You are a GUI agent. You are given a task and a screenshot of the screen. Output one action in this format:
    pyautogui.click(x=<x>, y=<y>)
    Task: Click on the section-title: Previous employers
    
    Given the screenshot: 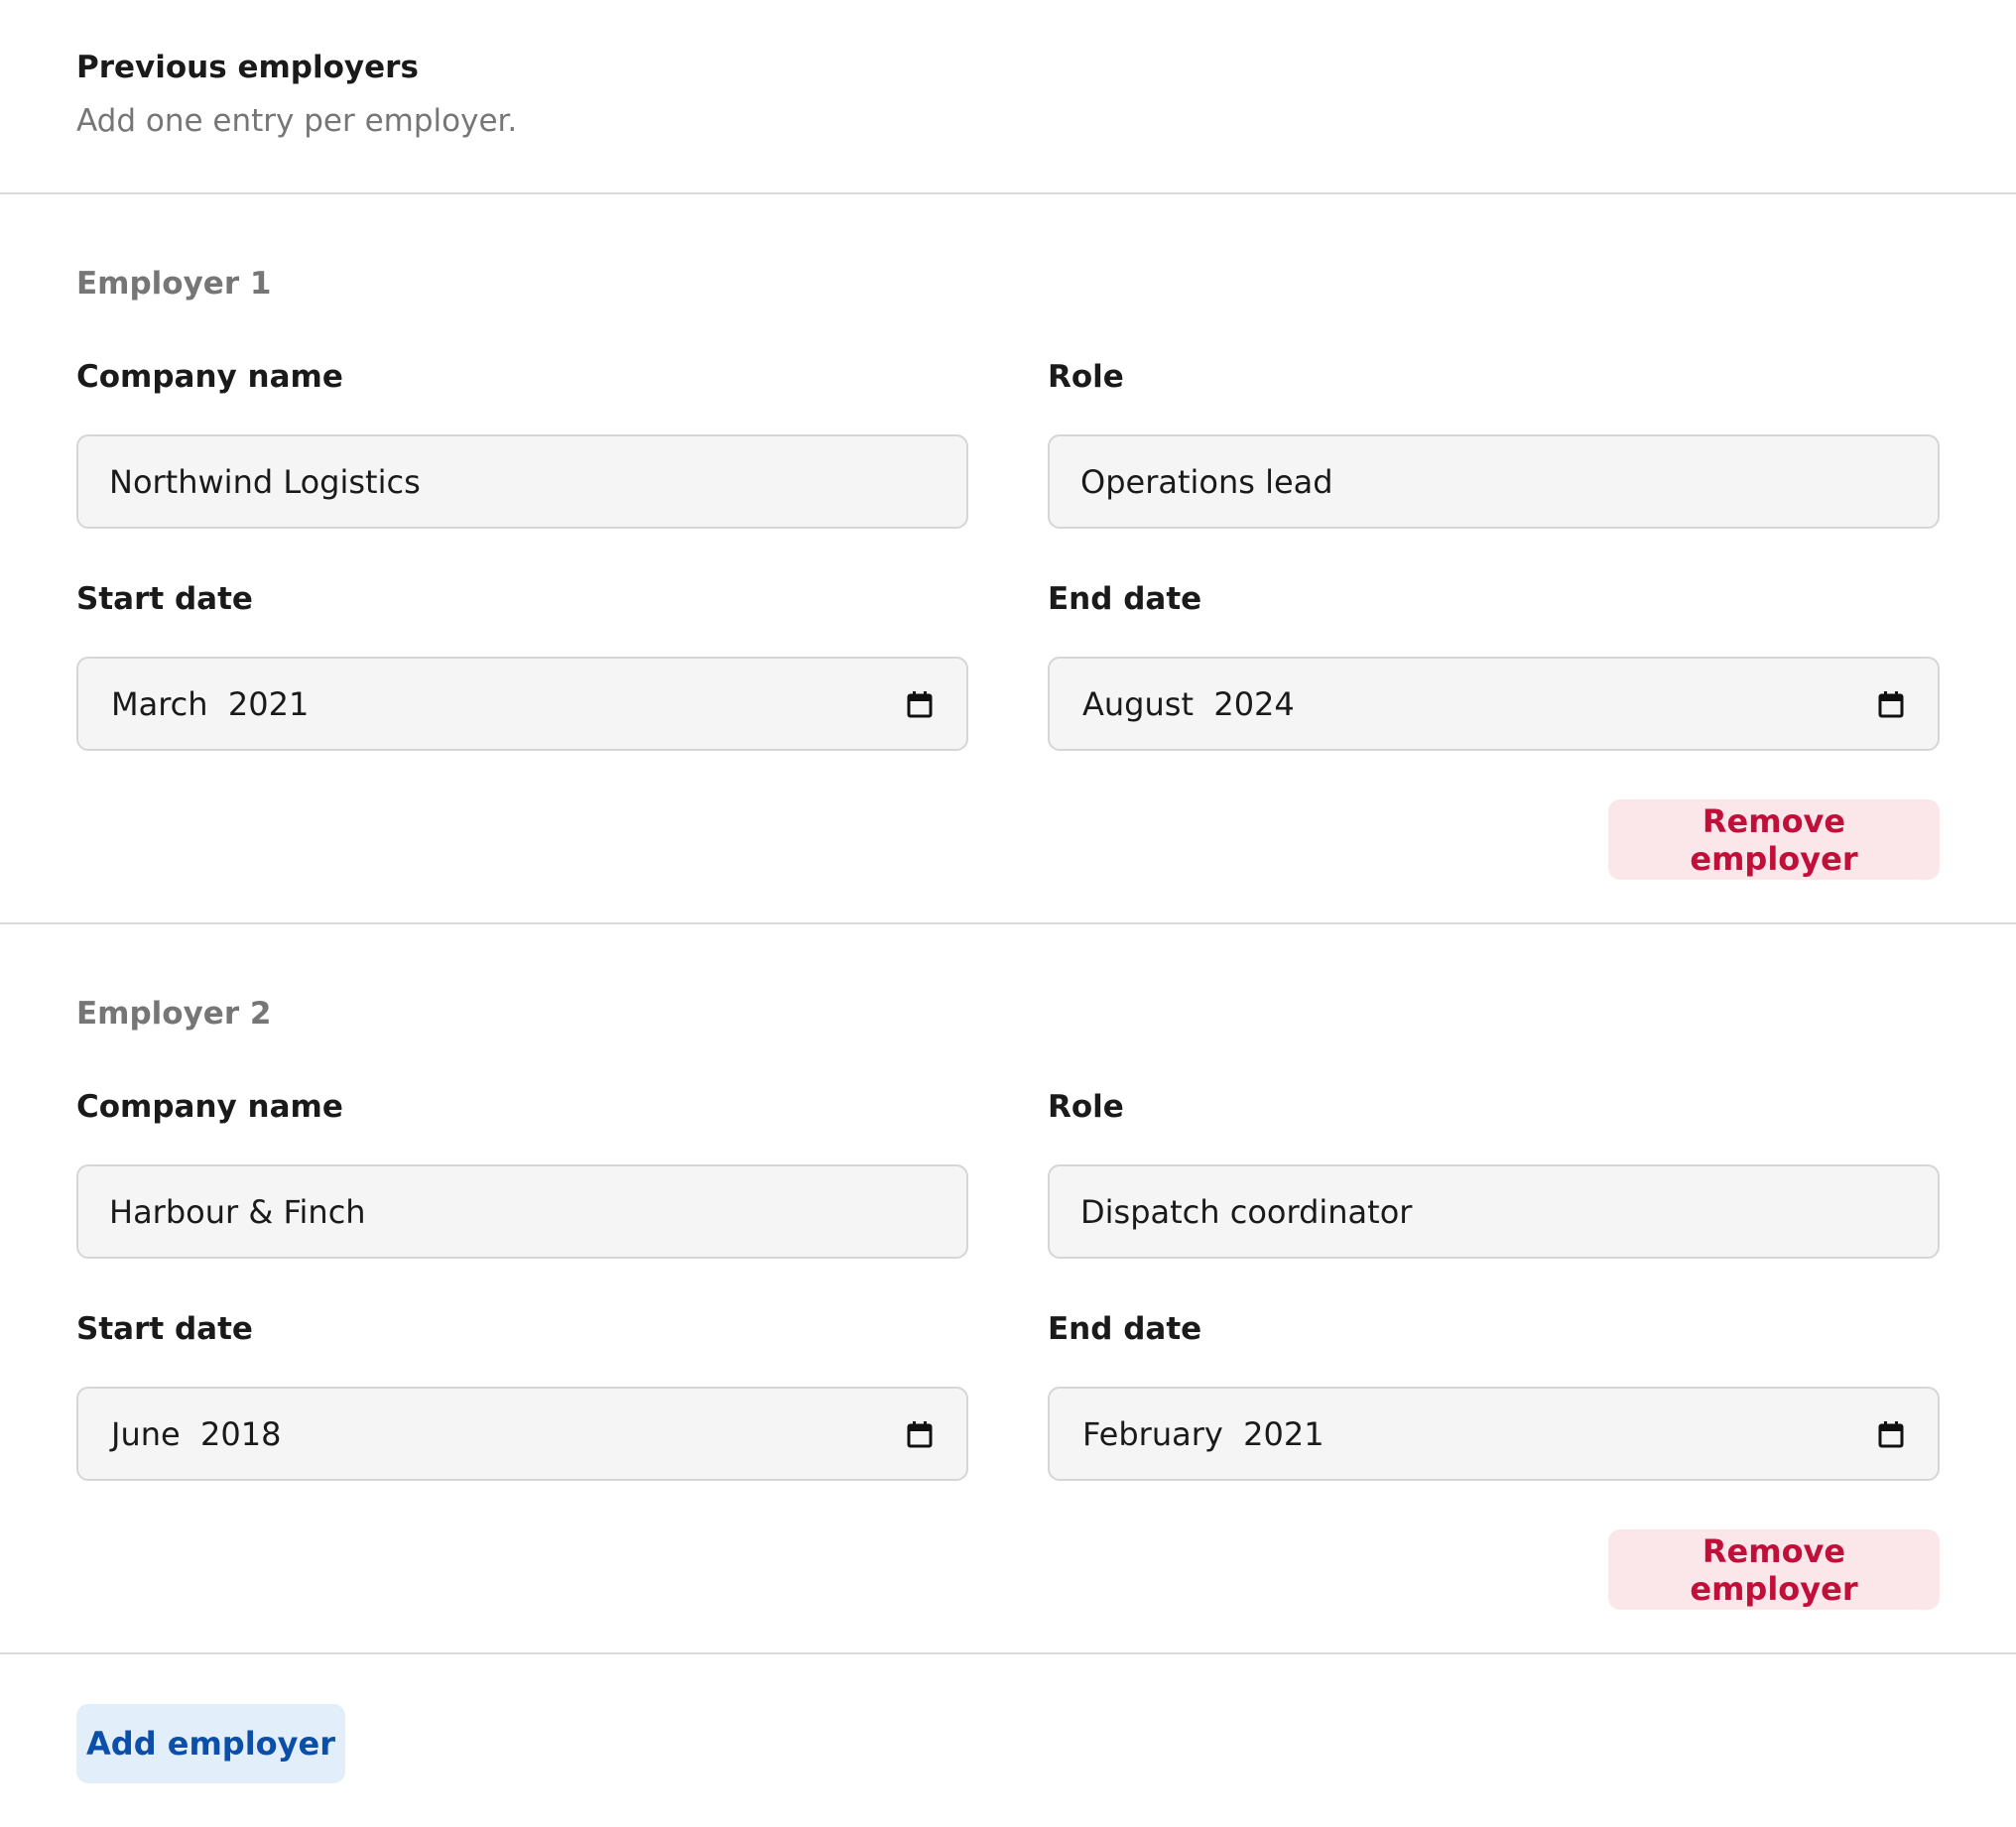 What is the action you would take?
    pyautogui.click(x=247, y=68)
    